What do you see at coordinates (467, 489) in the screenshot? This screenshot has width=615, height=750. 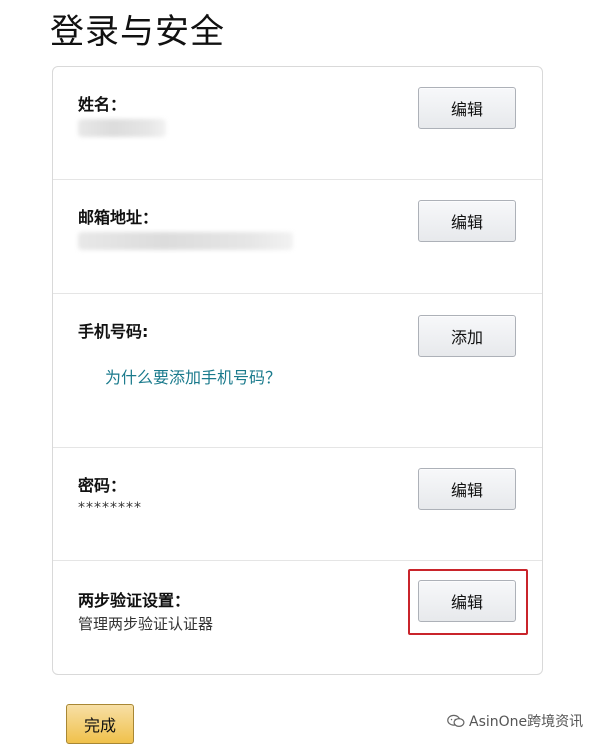 I see `edit-password-button: 编辑` at bounding box center [467, 489].